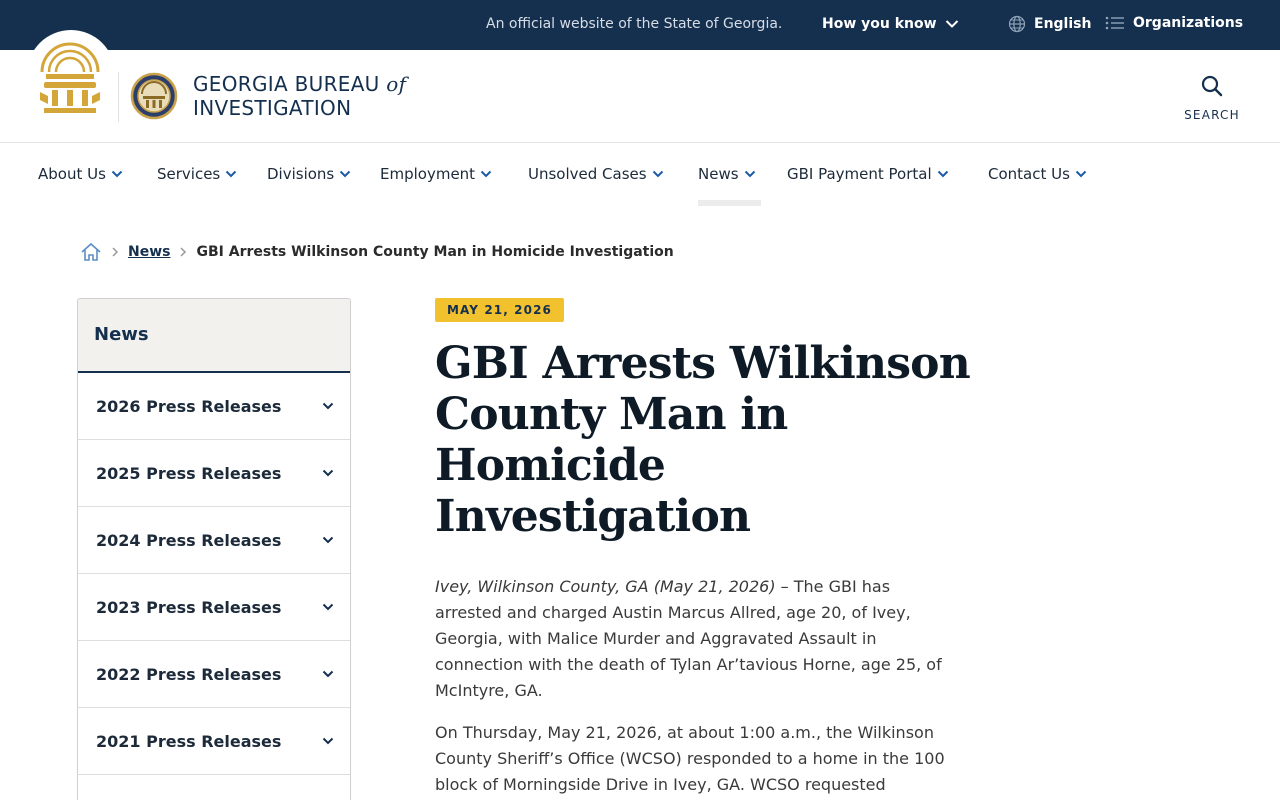  I want to click on nav-label: Divisions, so click(301, 174).